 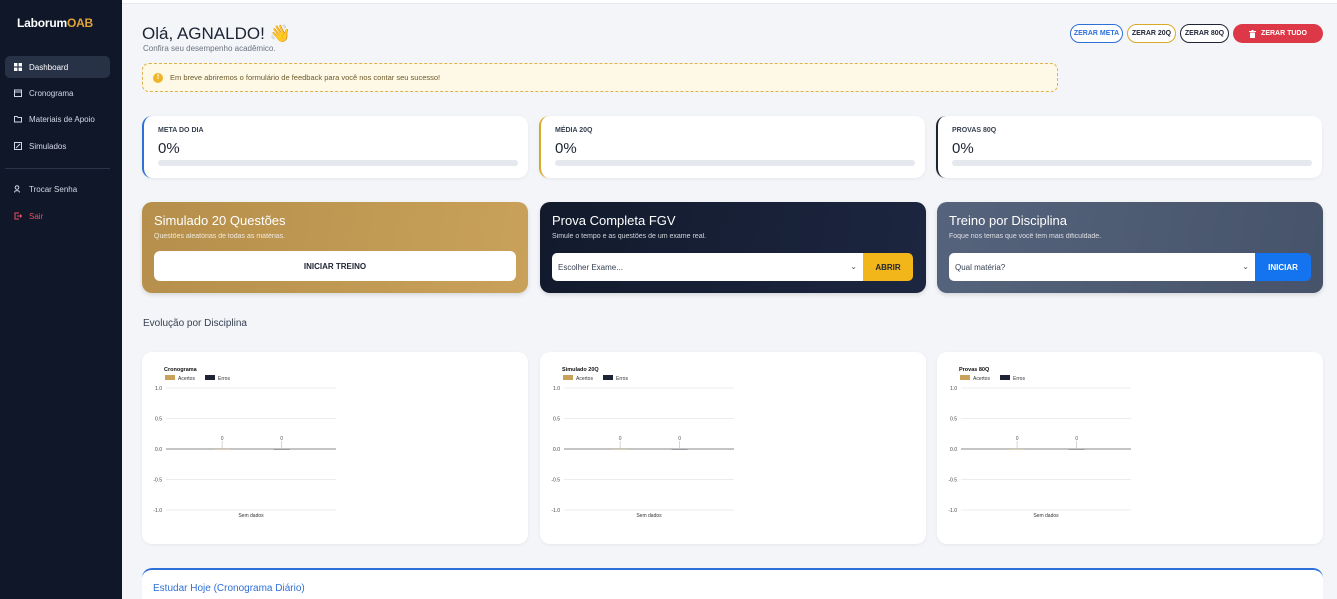 What do you see at coordinates (1204, 33) in the screenshot?
I see `zerar-80q-button: ZERAR 80Q` at bounding box center [1204, 33].